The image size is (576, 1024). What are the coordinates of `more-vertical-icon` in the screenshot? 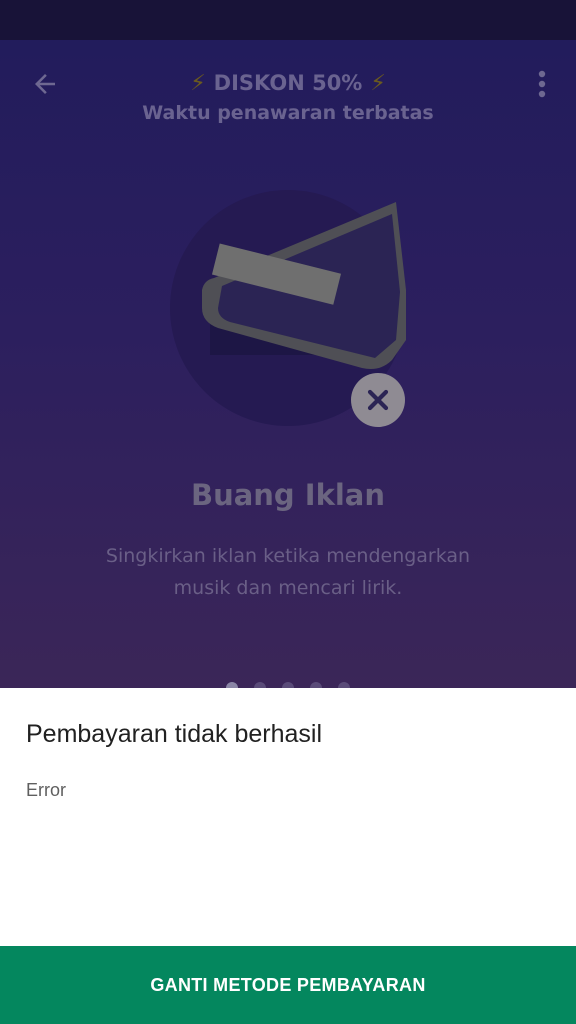 It's located at (542, 84).